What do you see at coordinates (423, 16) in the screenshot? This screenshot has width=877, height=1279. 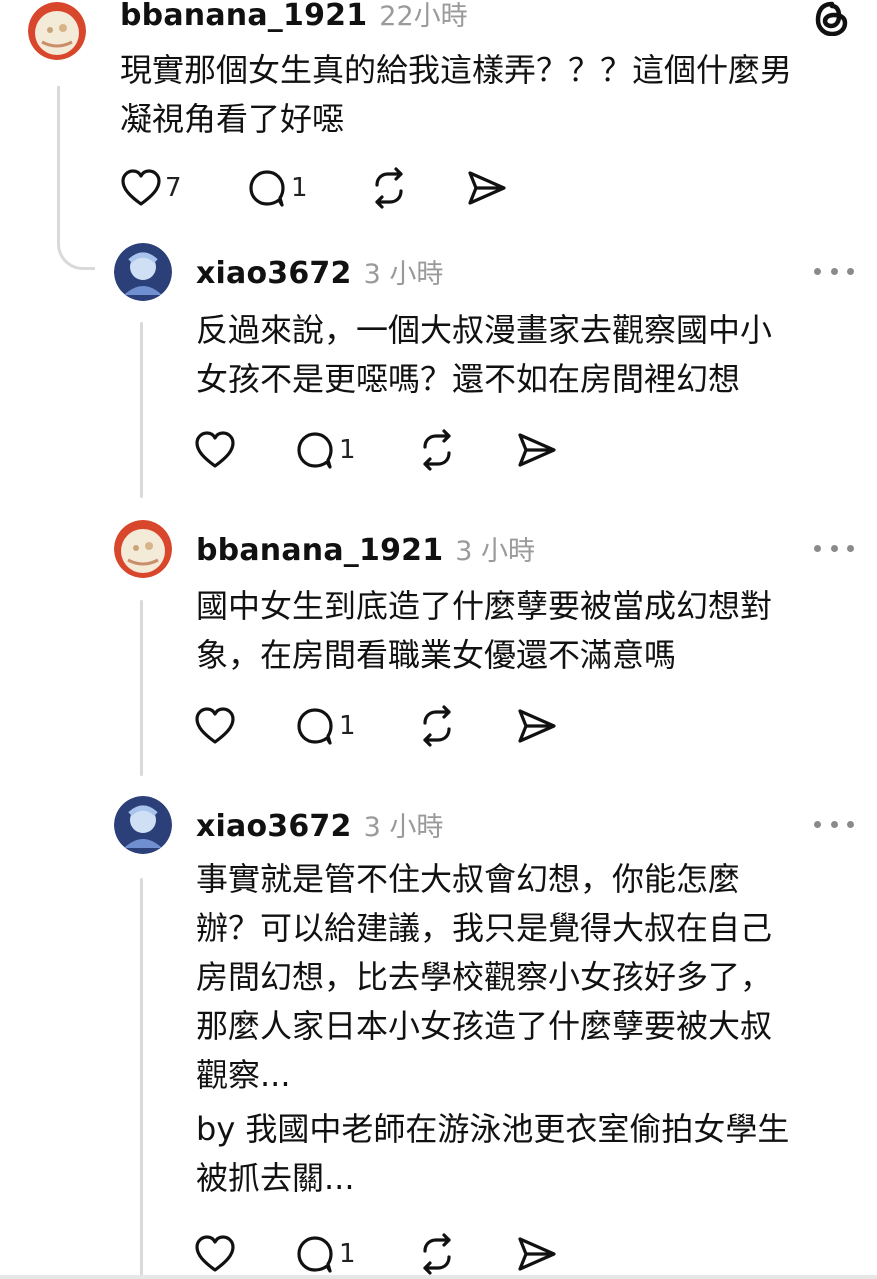 I see `timestamp: 22小時` at bounding box center [423, 16].